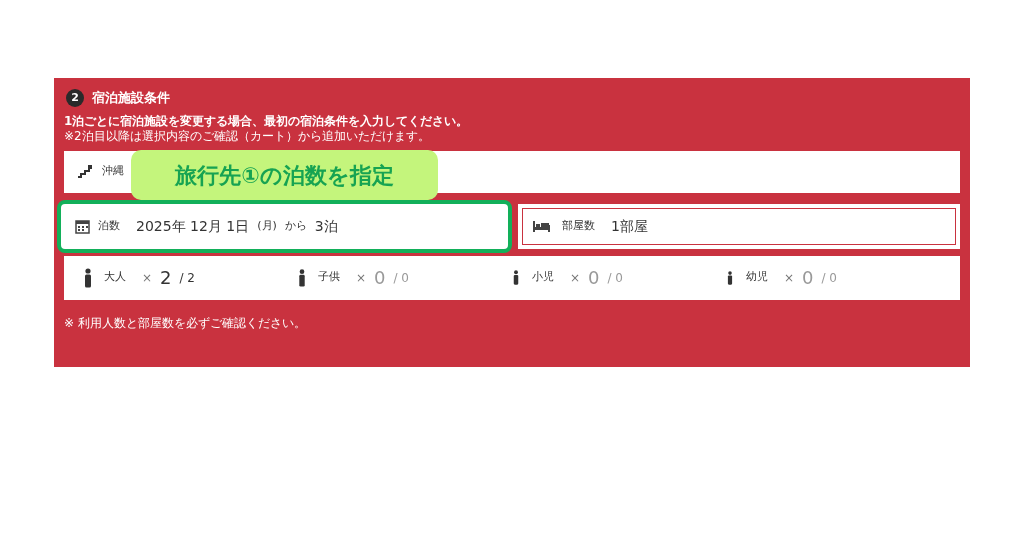  I want to click on nights-field: 泊数 2025年 12月 1日 (月) から 3泊, so click(284, 226).